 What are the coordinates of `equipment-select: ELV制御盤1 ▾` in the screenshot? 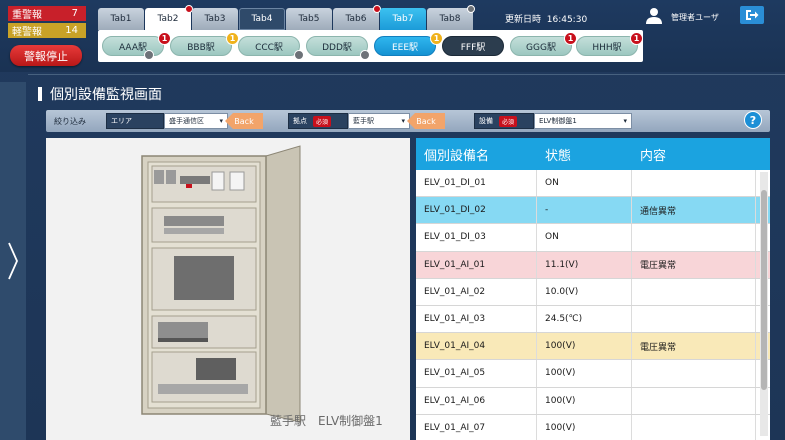 It's located at (583, 121).